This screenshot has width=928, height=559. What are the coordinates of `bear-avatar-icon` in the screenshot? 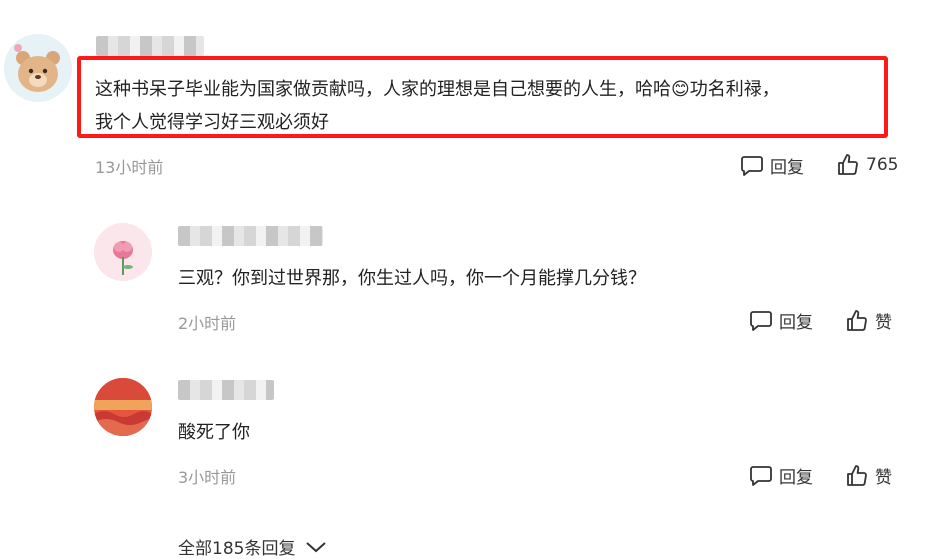 It's located at (38, 68).